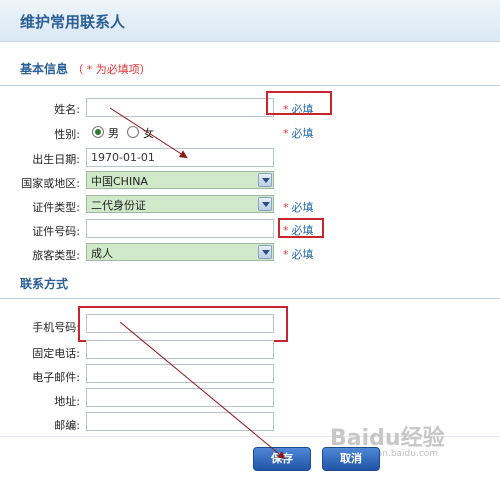 The image size is (500, 488). I want to click on arrow-to-save, so click(202, 390).